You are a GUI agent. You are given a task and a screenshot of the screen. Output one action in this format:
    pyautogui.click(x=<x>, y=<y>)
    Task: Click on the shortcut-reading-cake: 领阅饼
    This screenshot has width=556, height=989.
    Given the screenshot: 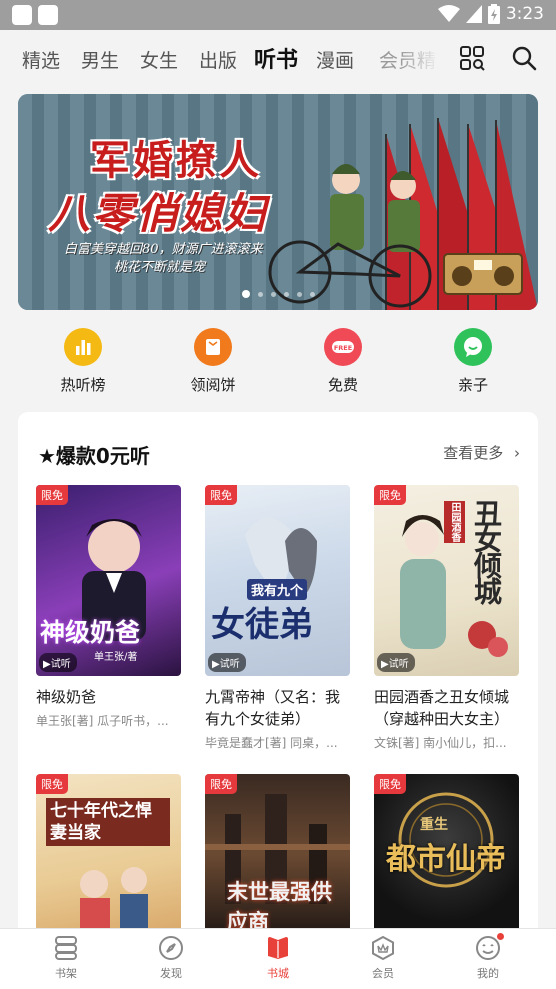 What is the action you would take?
    pyautogui.click(x=213, y=361)
    